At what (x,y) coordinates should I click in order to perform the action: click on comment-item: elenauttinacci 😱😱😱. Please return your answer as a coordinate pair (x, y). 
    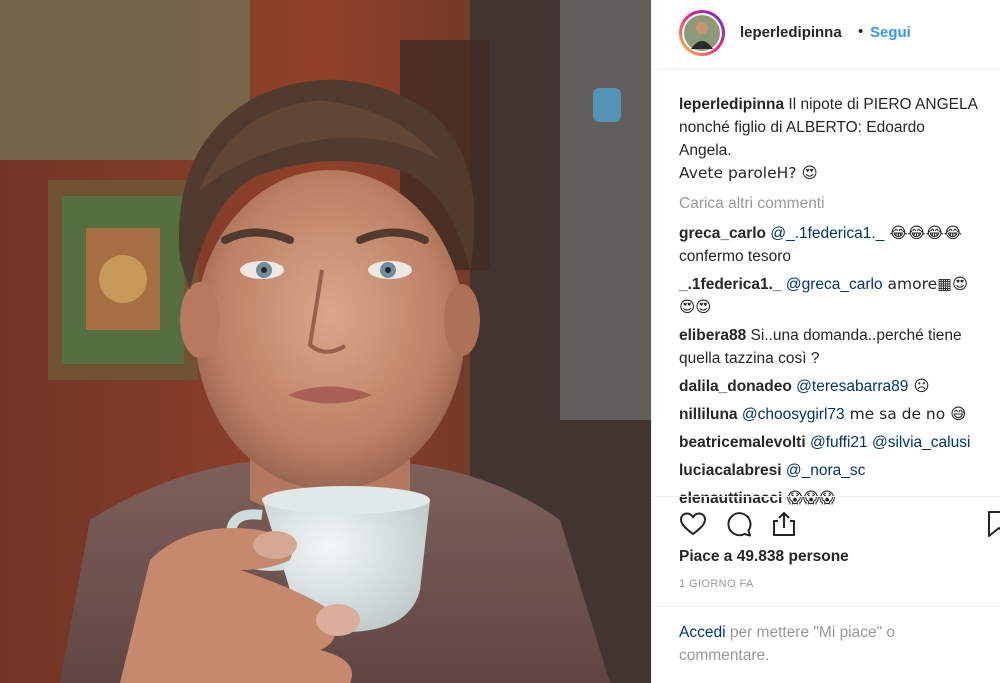
    Looking at the image, I should click on (839, 498).